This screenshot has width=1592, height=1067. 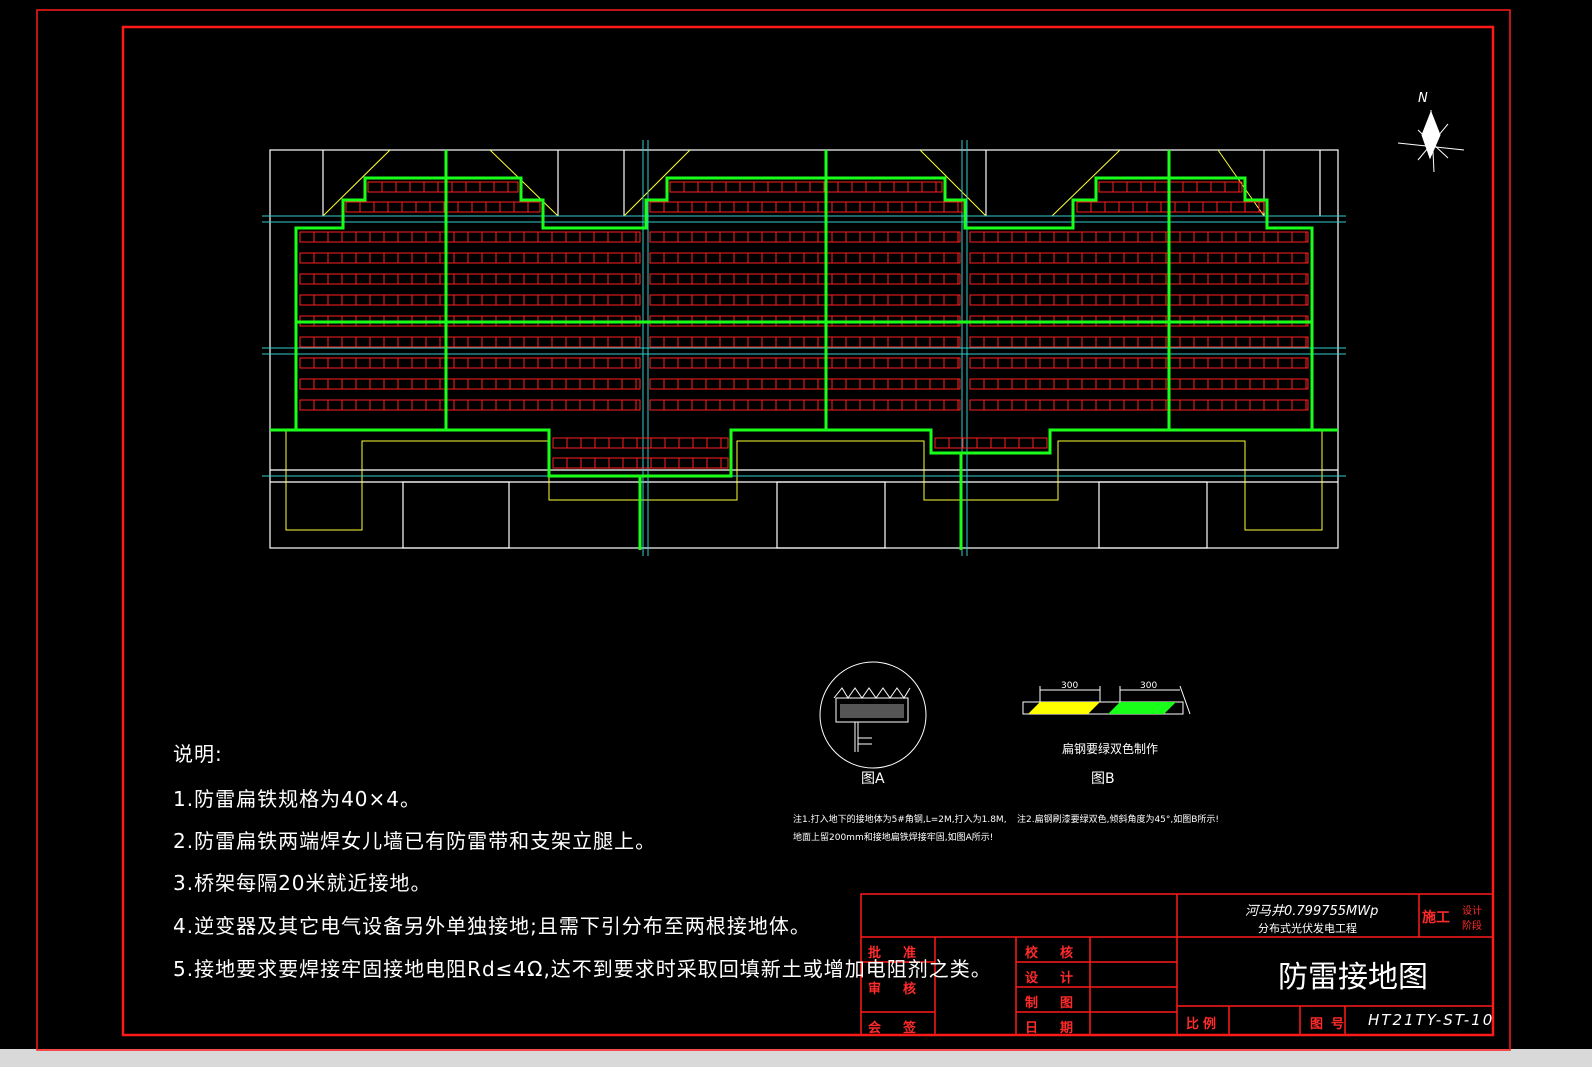 I want to click on note-item-1: 1.防雷扁铁规格为40×4。, so click(x=297, y=799).